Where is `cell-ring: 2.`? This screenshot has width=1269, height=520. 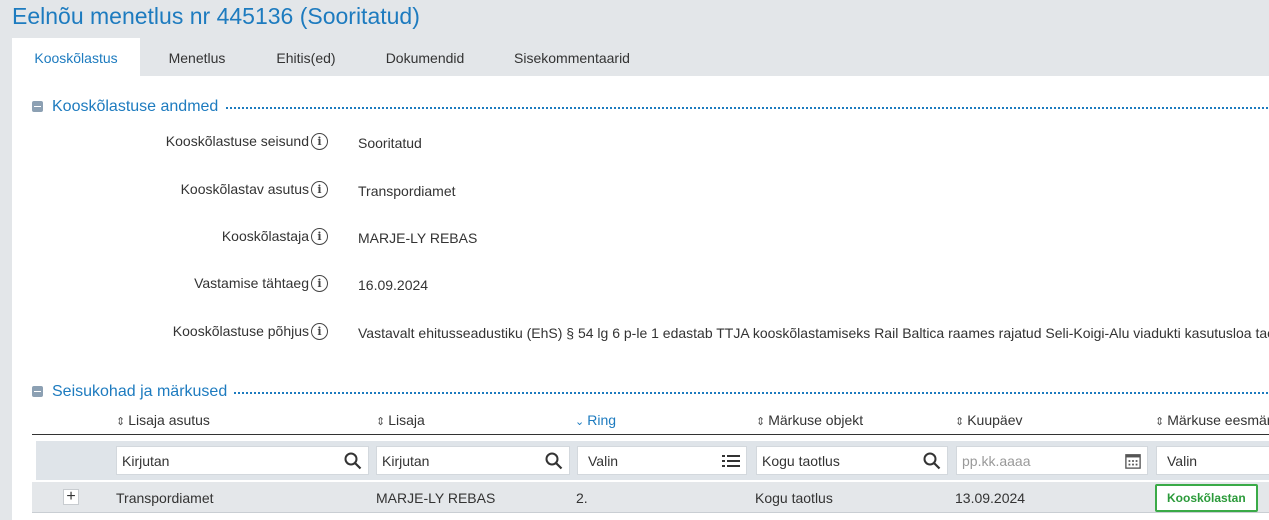
cell-ring: 2. is located at coordinates (582, 498).